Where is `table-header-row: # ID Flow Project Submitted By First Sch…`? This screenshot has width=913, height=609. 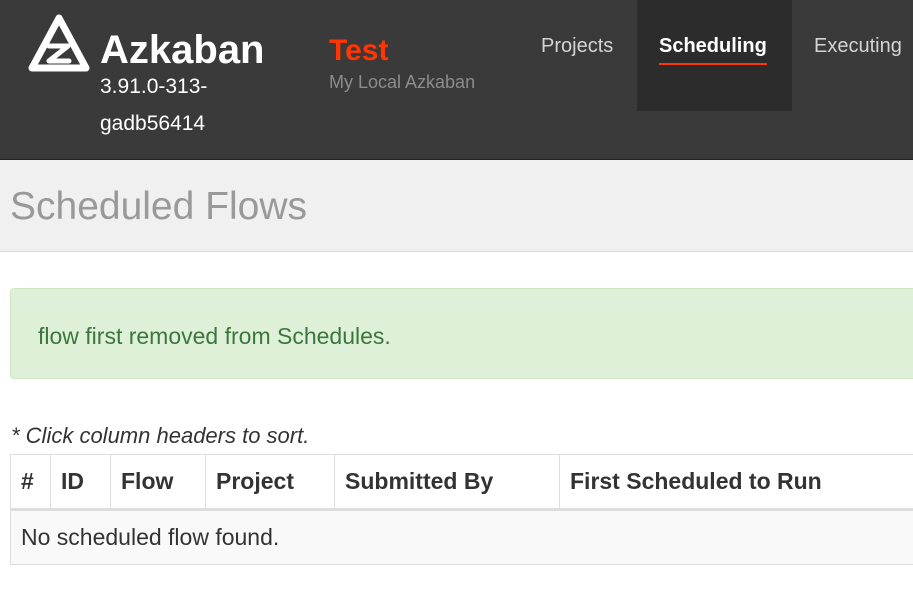 table-header-row: # ID Flow Project Submitted By First Sch… is located at coordinates (461, 482).